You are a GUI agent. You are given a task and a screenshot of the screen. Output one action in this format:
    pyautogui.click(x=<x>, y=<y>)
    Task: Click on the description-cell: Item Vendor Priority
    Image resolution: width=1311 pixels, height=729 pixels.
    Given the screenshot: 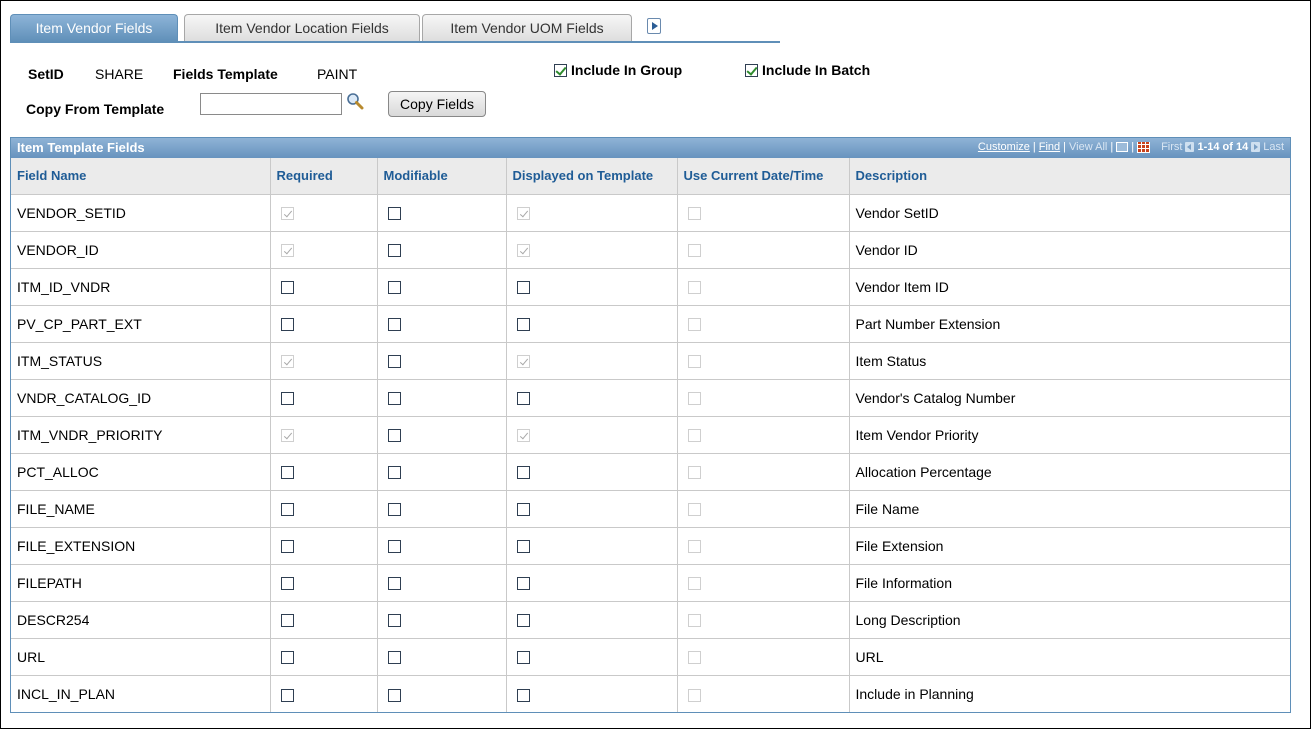 What is the action you would take?
    pyautogui.click(x=1069, y=434)
    